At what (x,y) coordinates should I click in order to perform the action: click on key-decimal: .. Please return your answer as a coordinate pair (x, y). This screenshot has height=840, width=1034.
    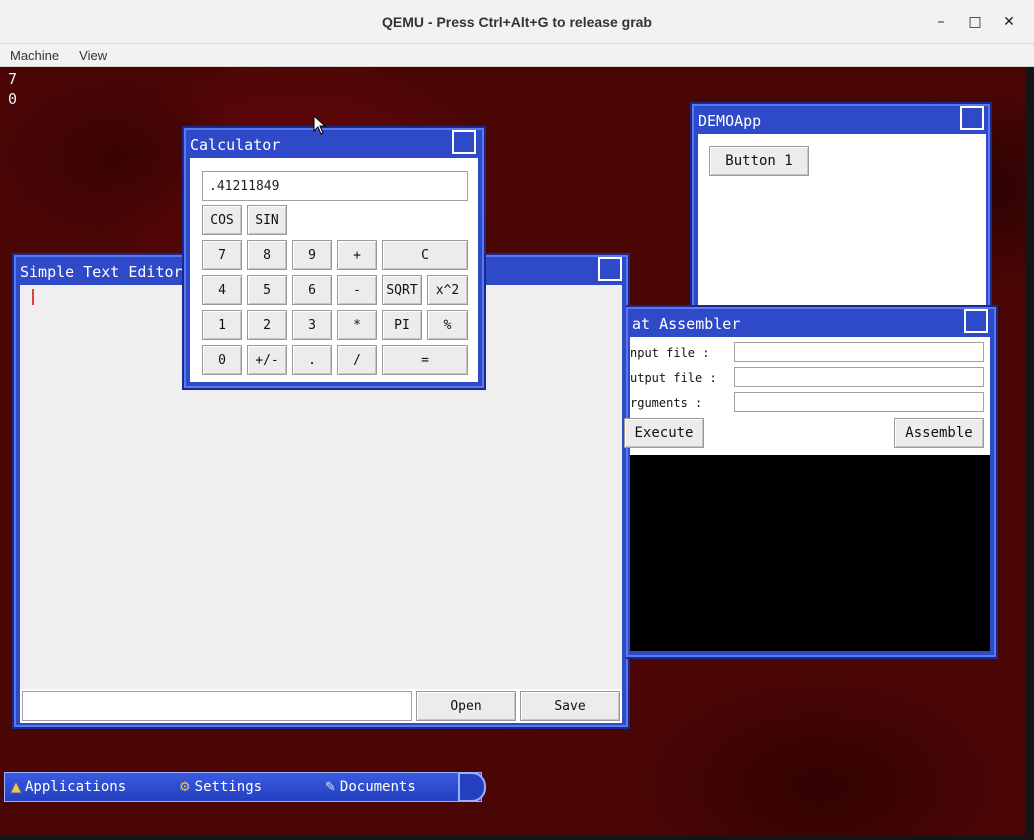
    Looking at the image, I should click on (312, 360).